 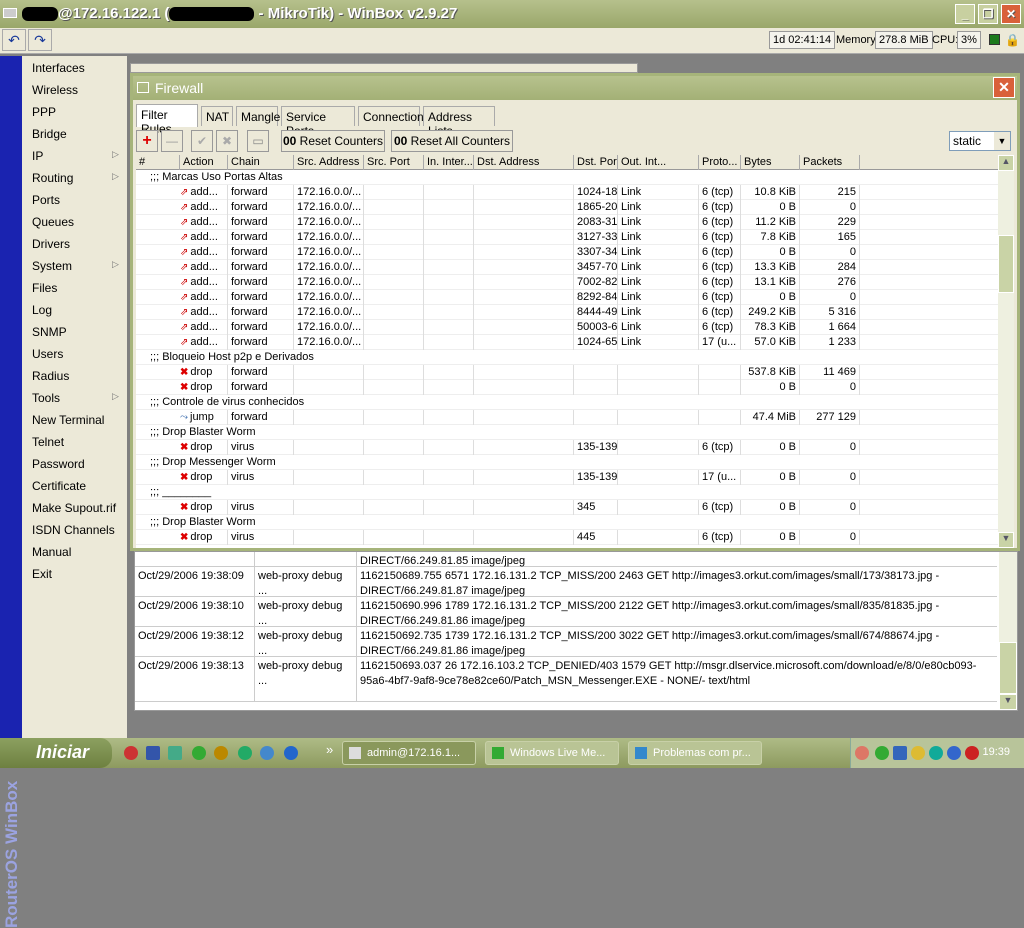 What do you see at coordinates (14, 40) in the screenshot?
I see `undo-button: ↶` at bounding box center [14, 40].